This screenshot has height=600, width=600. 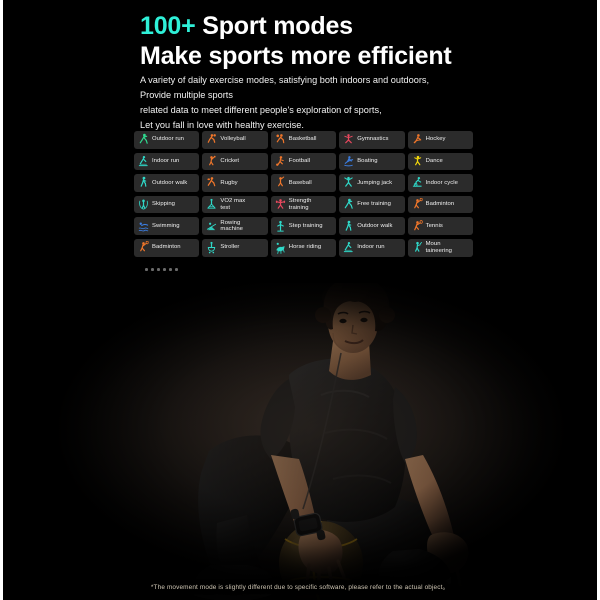 What do you see at coordinates (280, 161) in the screenshot?
I see `football-icon` at bounding box center [280, 161].